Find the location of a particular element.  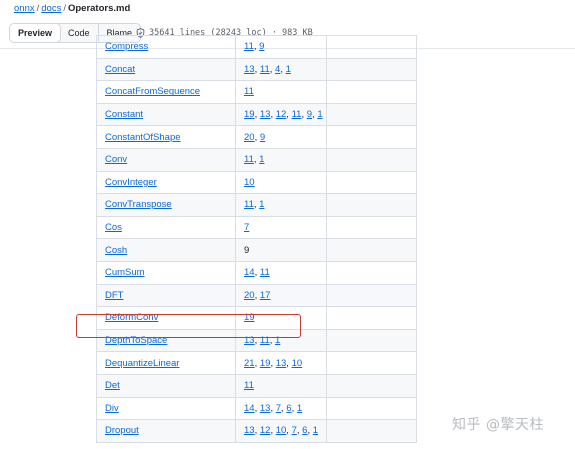

operator-name-cell: Compress is located at coordinates (166, 47).